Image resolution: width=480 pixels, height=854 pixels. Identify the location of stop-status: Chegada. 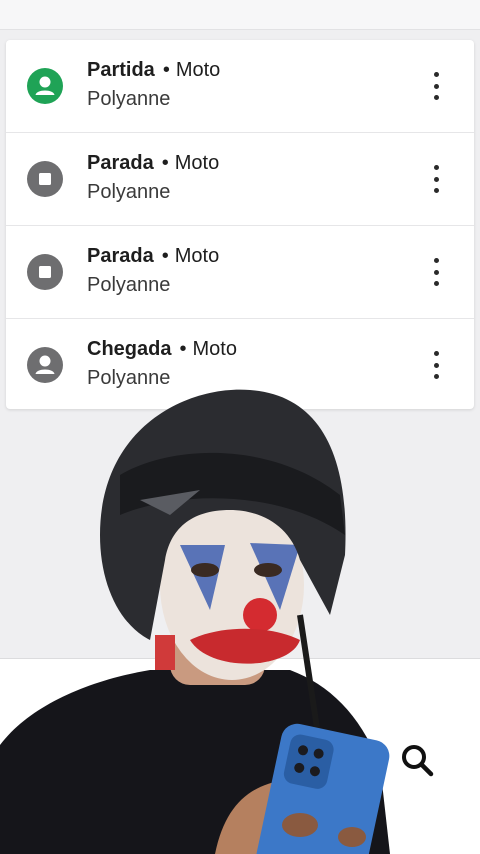
(129, 349).